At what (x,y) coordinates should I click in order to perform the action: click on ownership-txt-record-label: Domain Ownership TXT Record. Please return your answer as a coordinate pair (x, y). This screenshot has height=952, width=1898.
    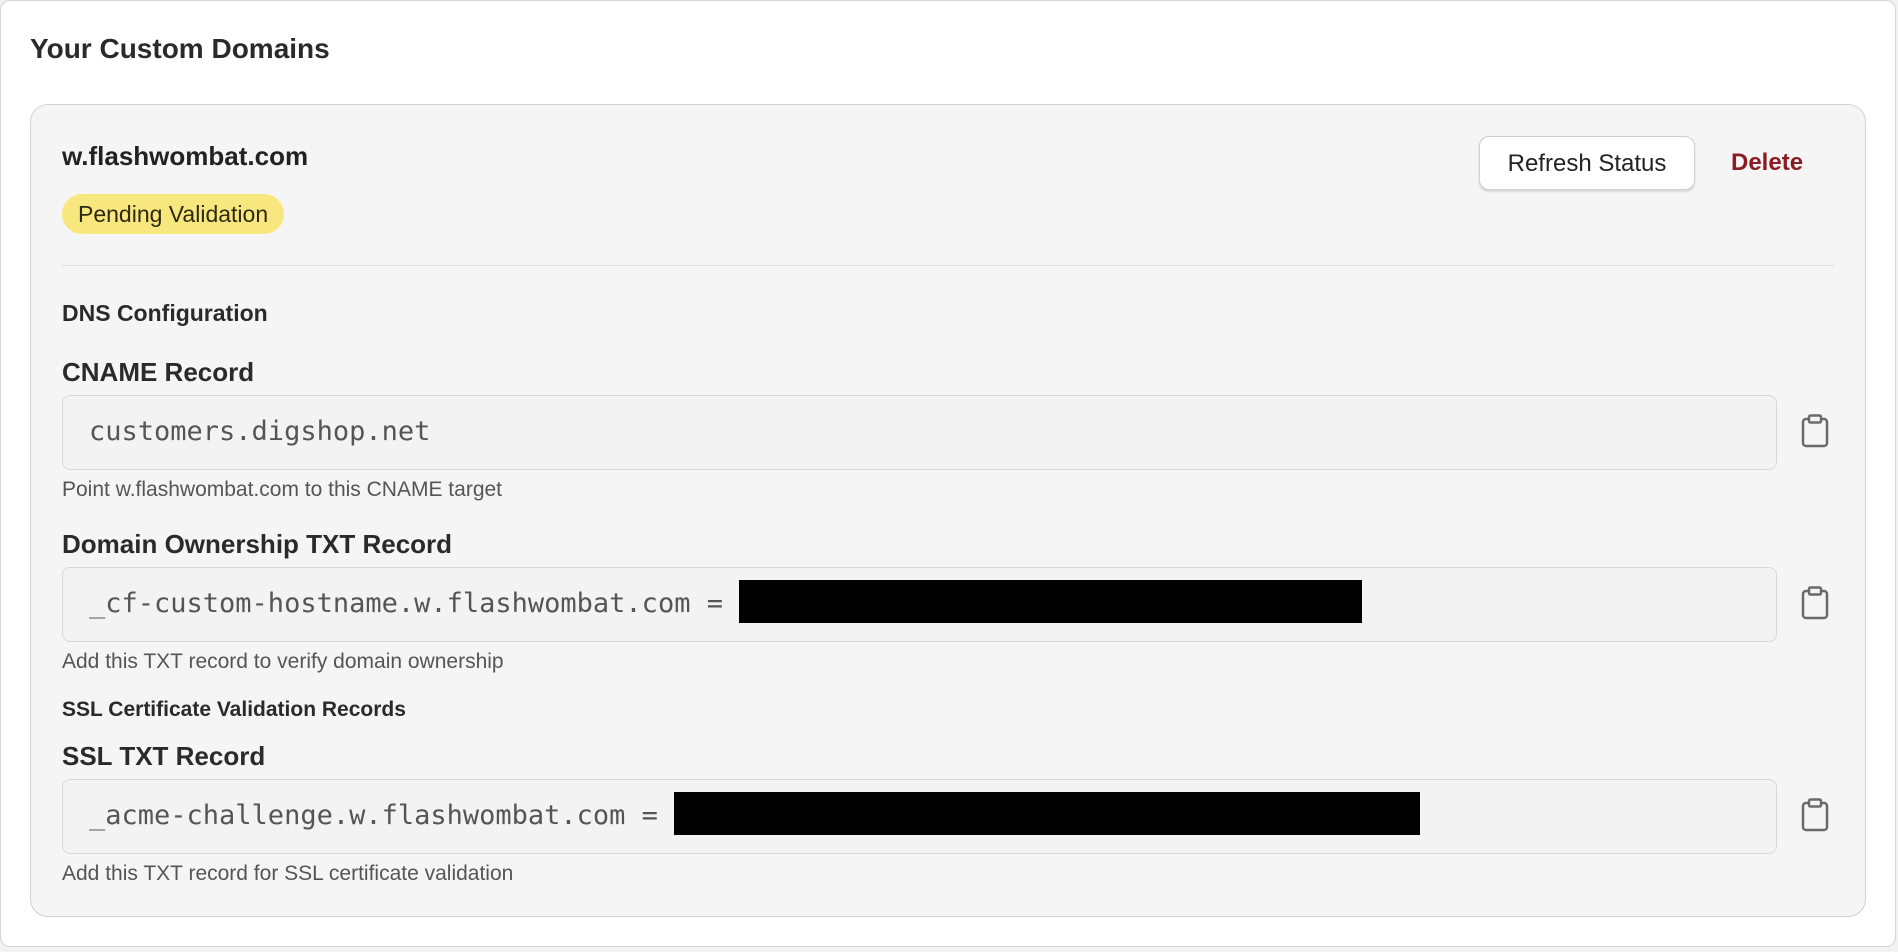
    Looking at the image, I should click on (257, 544).